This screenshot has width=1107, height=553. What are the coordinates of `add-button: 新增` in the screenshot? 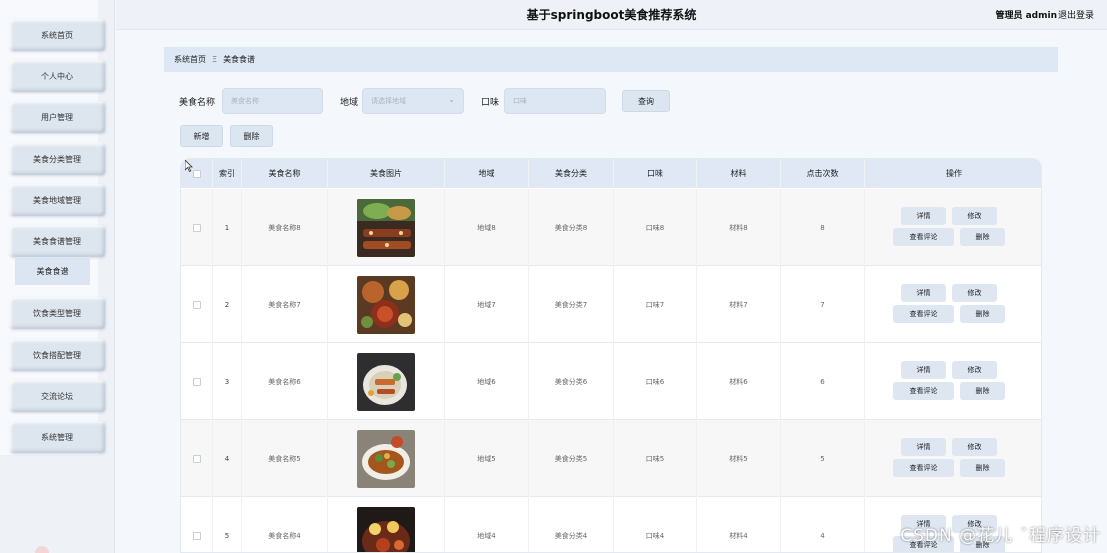 It's located at (201, 136).